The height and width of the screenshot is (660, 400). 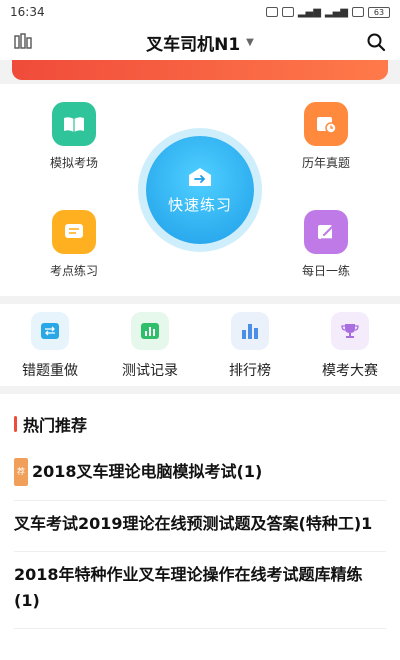 What do you see at coordinates (23, 41) in the screenshot?
I see `library-icon` at bounding box center [23, 41].